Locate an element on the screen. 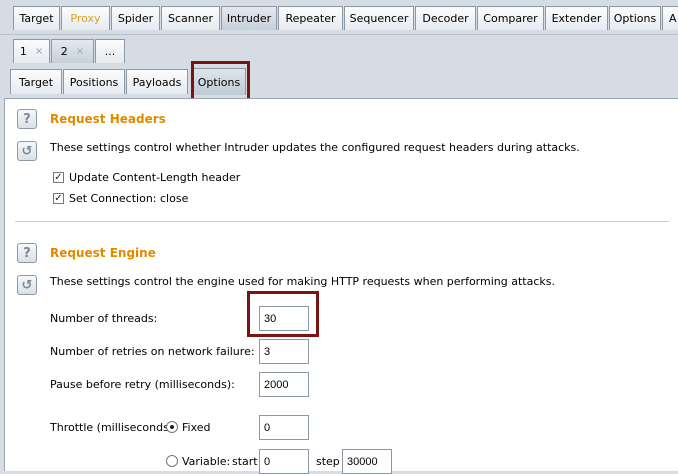 Image resolution: width=678 pixels, height=474 pixels. tab-proxy: Proxy is located at coordinates (85, 18).